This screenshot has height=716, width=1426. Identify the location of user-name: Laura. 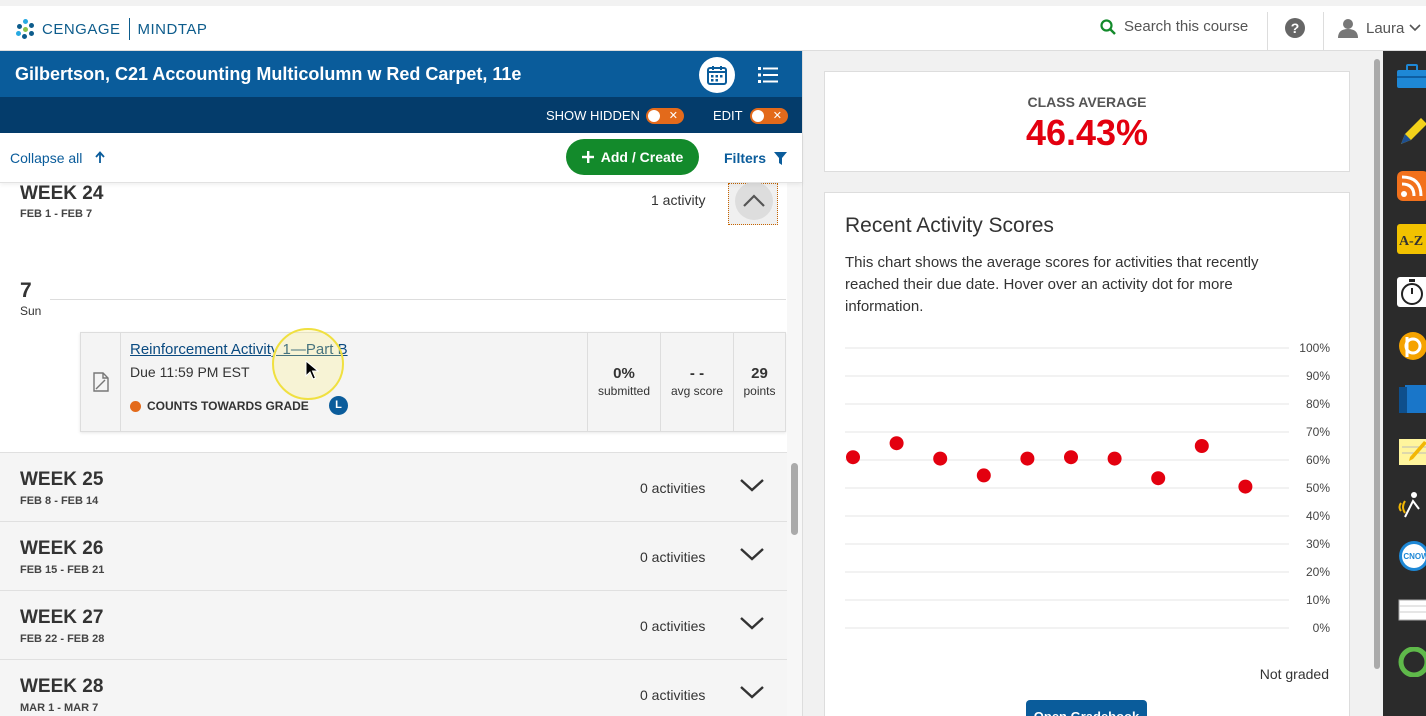
(1385, 28).